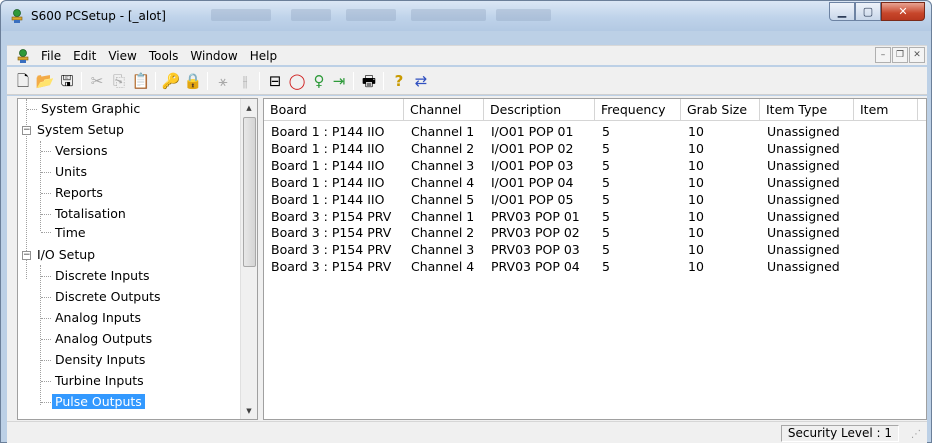 This screenshot has height=443, width=932. Describe the element at coordinates (98, 16) in the screenshot. I see `window-title: S600 PCSetup - [_alot]` at that location.